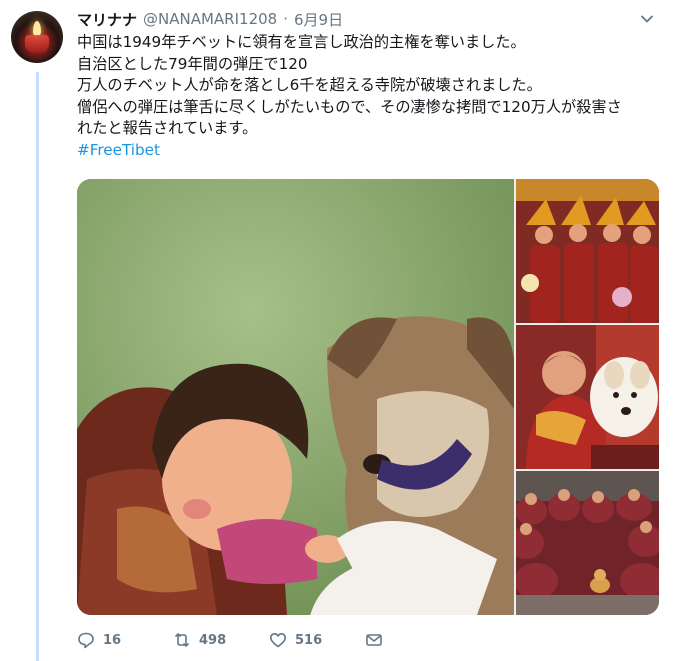 This screenshot has width=675, height=661. I want to click on like-count: 516, so click(309, 640).